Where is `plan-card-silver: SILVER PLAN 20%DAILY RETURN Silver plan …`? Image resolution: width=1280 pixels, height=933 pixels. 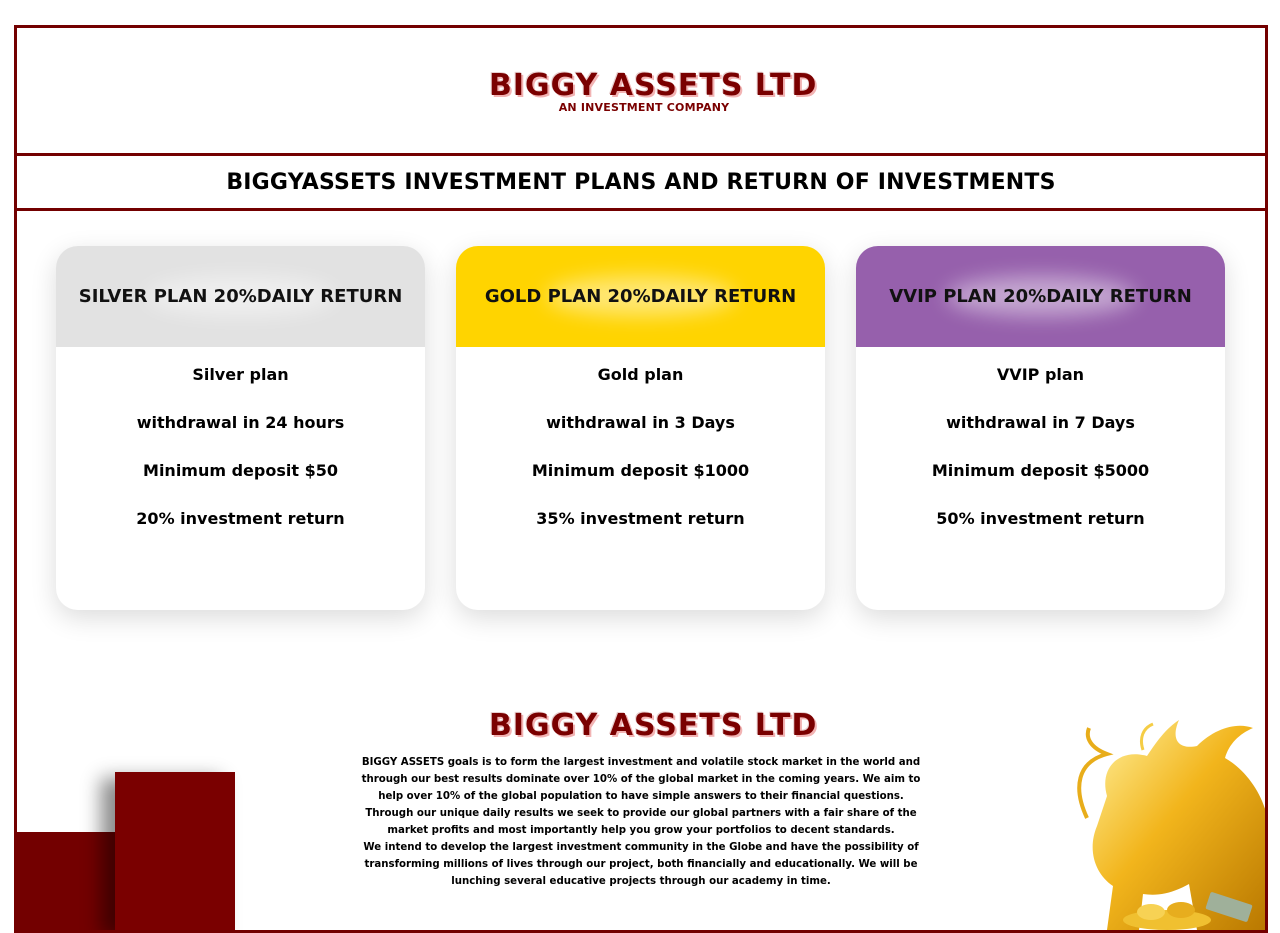
plan-card-silver: SILVER PLAN 20%DAILY RETURN Silver plan … is located at coordinates (240, 428).